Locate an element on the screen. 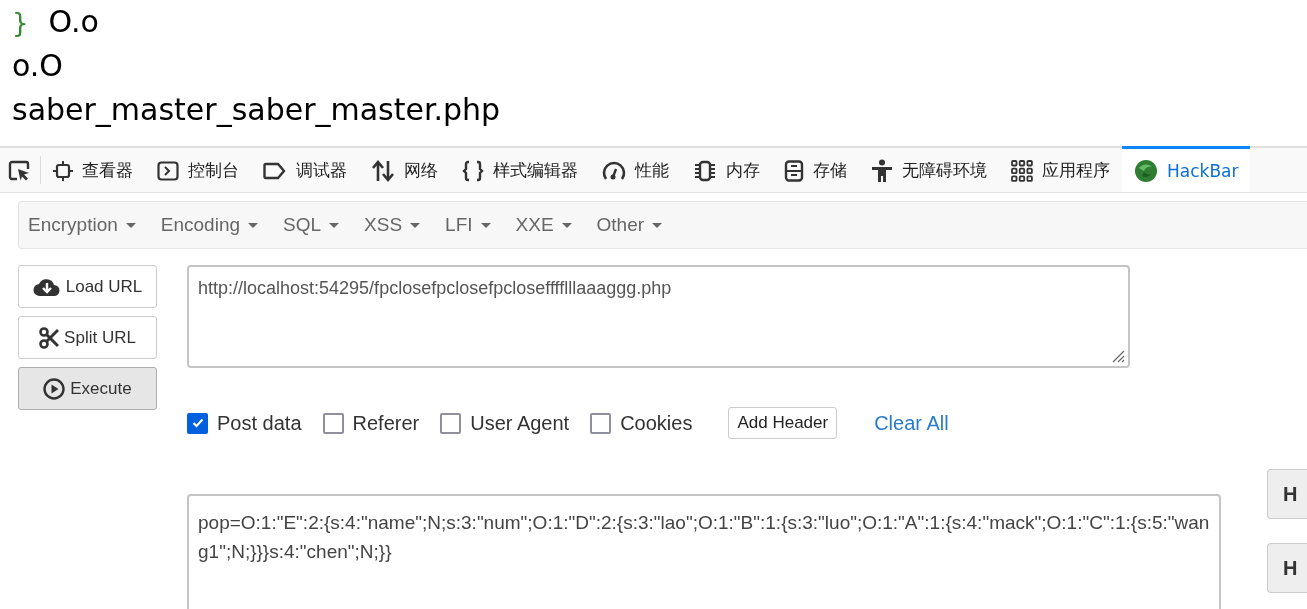 This screenshot has width=1307, height=609. up-down-arrows-icon is located at coordinates (383, 170).